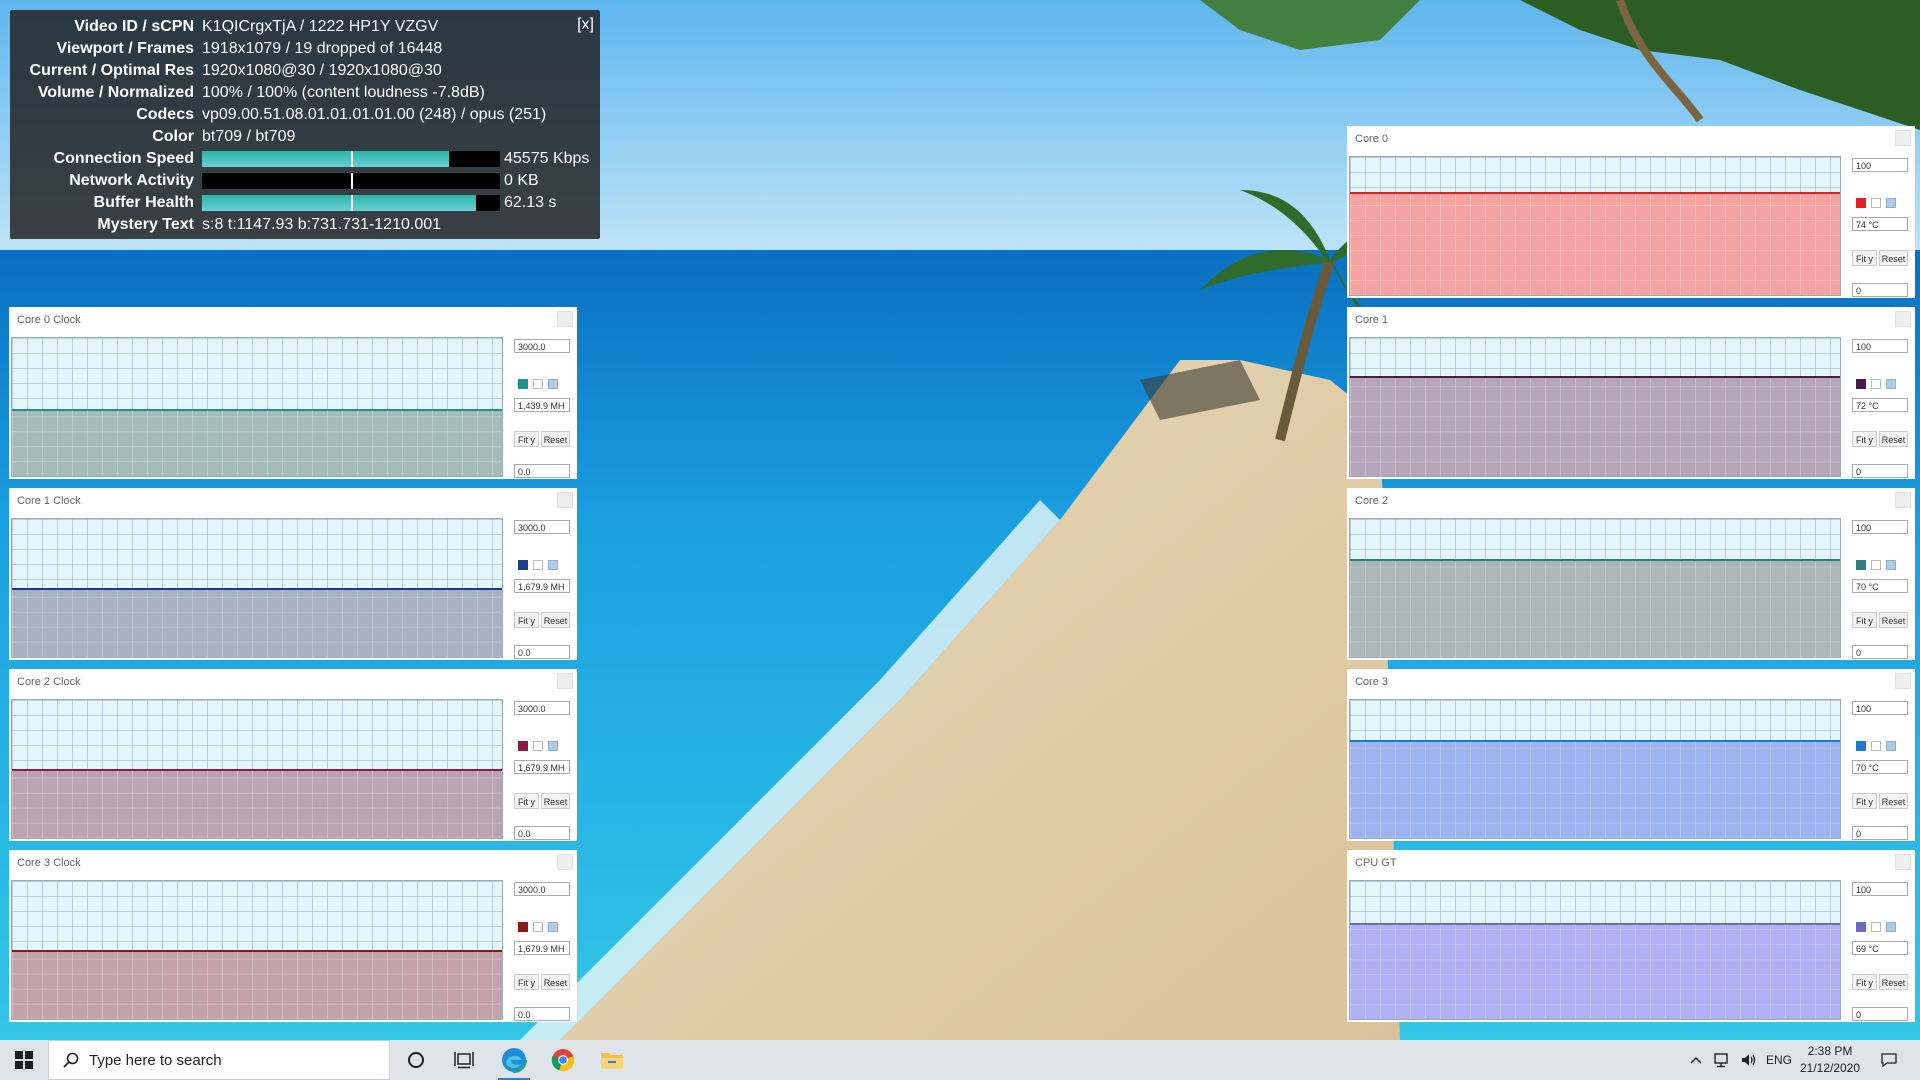  I want to click on stats-close-button: [x], so click(585, 25).